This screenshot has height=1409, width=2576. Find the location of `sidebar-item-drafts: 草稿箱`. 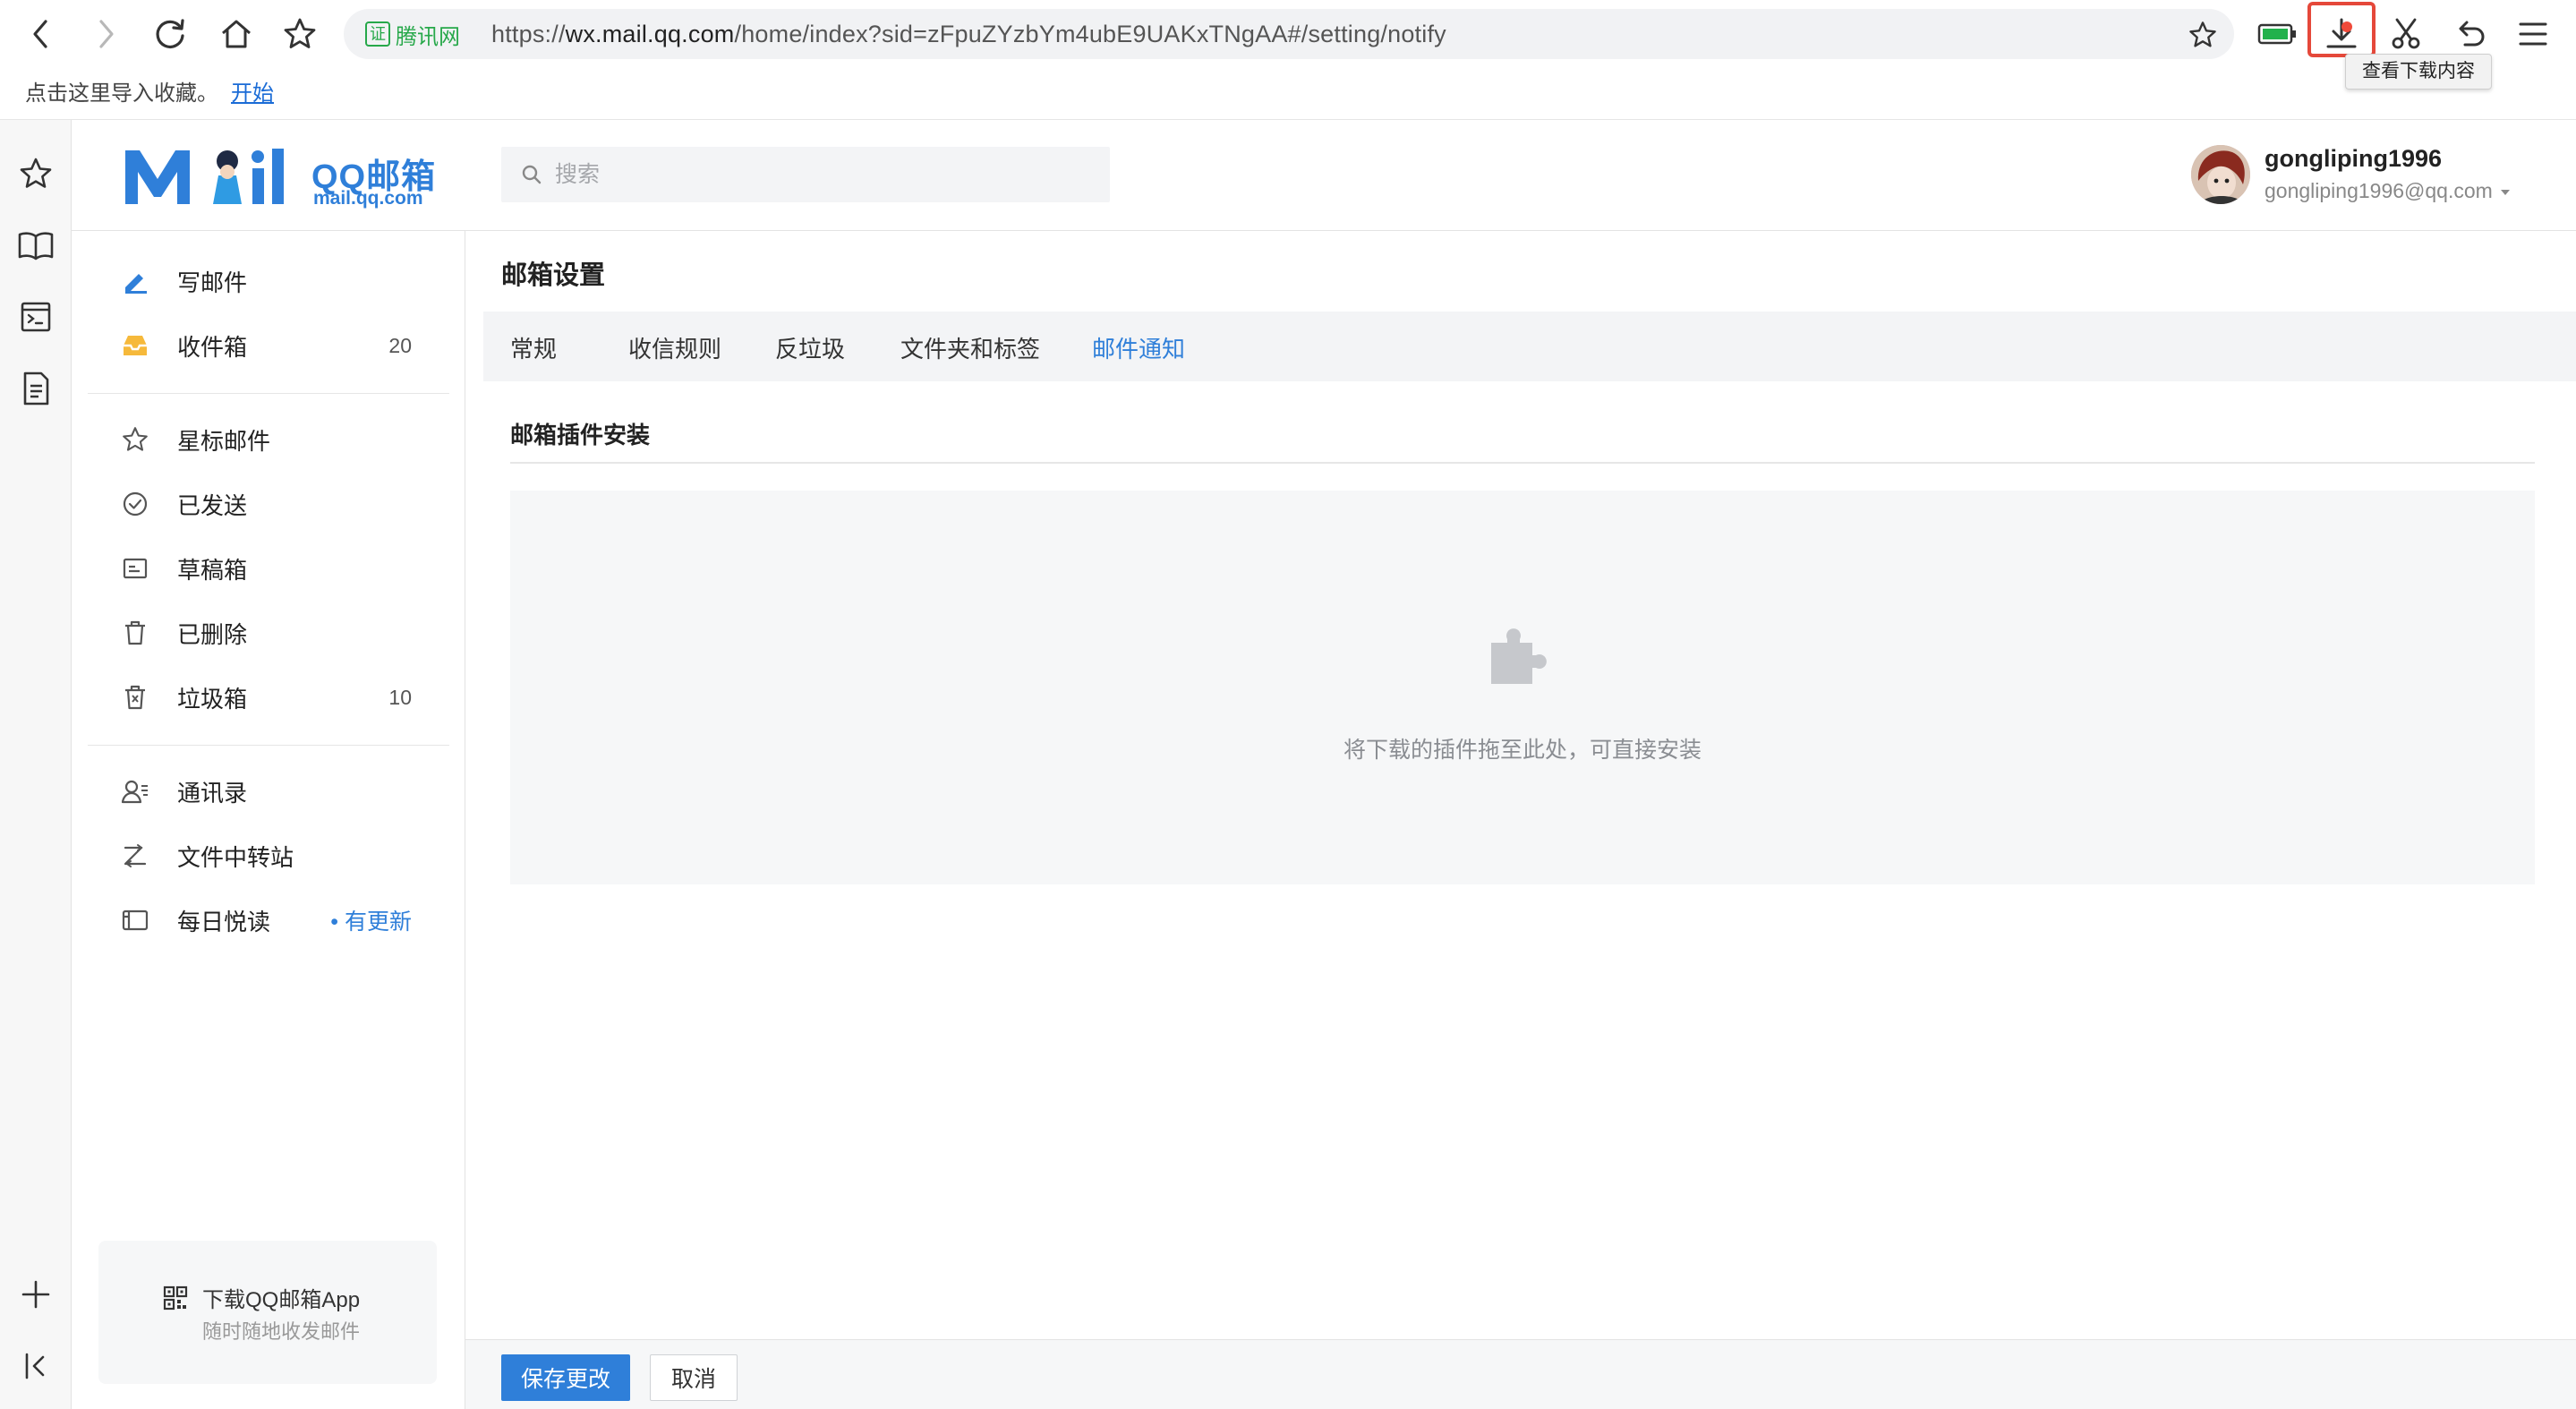

sidebar-item-drafts: 草稿箱 is located at coordinates (268, 569).